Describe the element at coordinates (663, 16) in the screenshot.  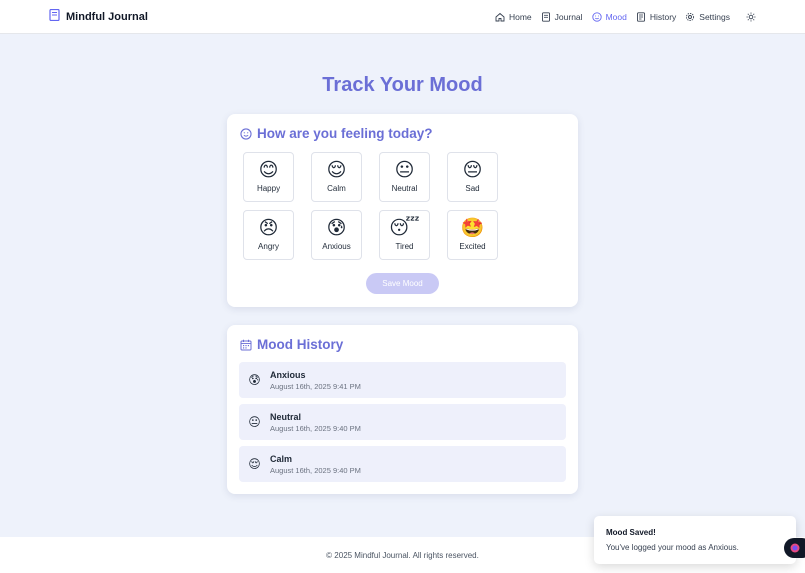
I see `nav-history-label: History` at that location.